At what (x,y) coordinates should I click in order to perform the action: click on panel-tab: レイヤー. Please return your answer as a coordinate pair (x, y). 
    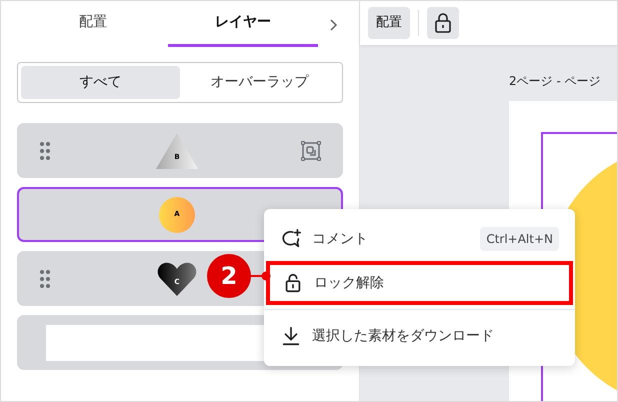
    Looking at the image, I should click on (243, 24).